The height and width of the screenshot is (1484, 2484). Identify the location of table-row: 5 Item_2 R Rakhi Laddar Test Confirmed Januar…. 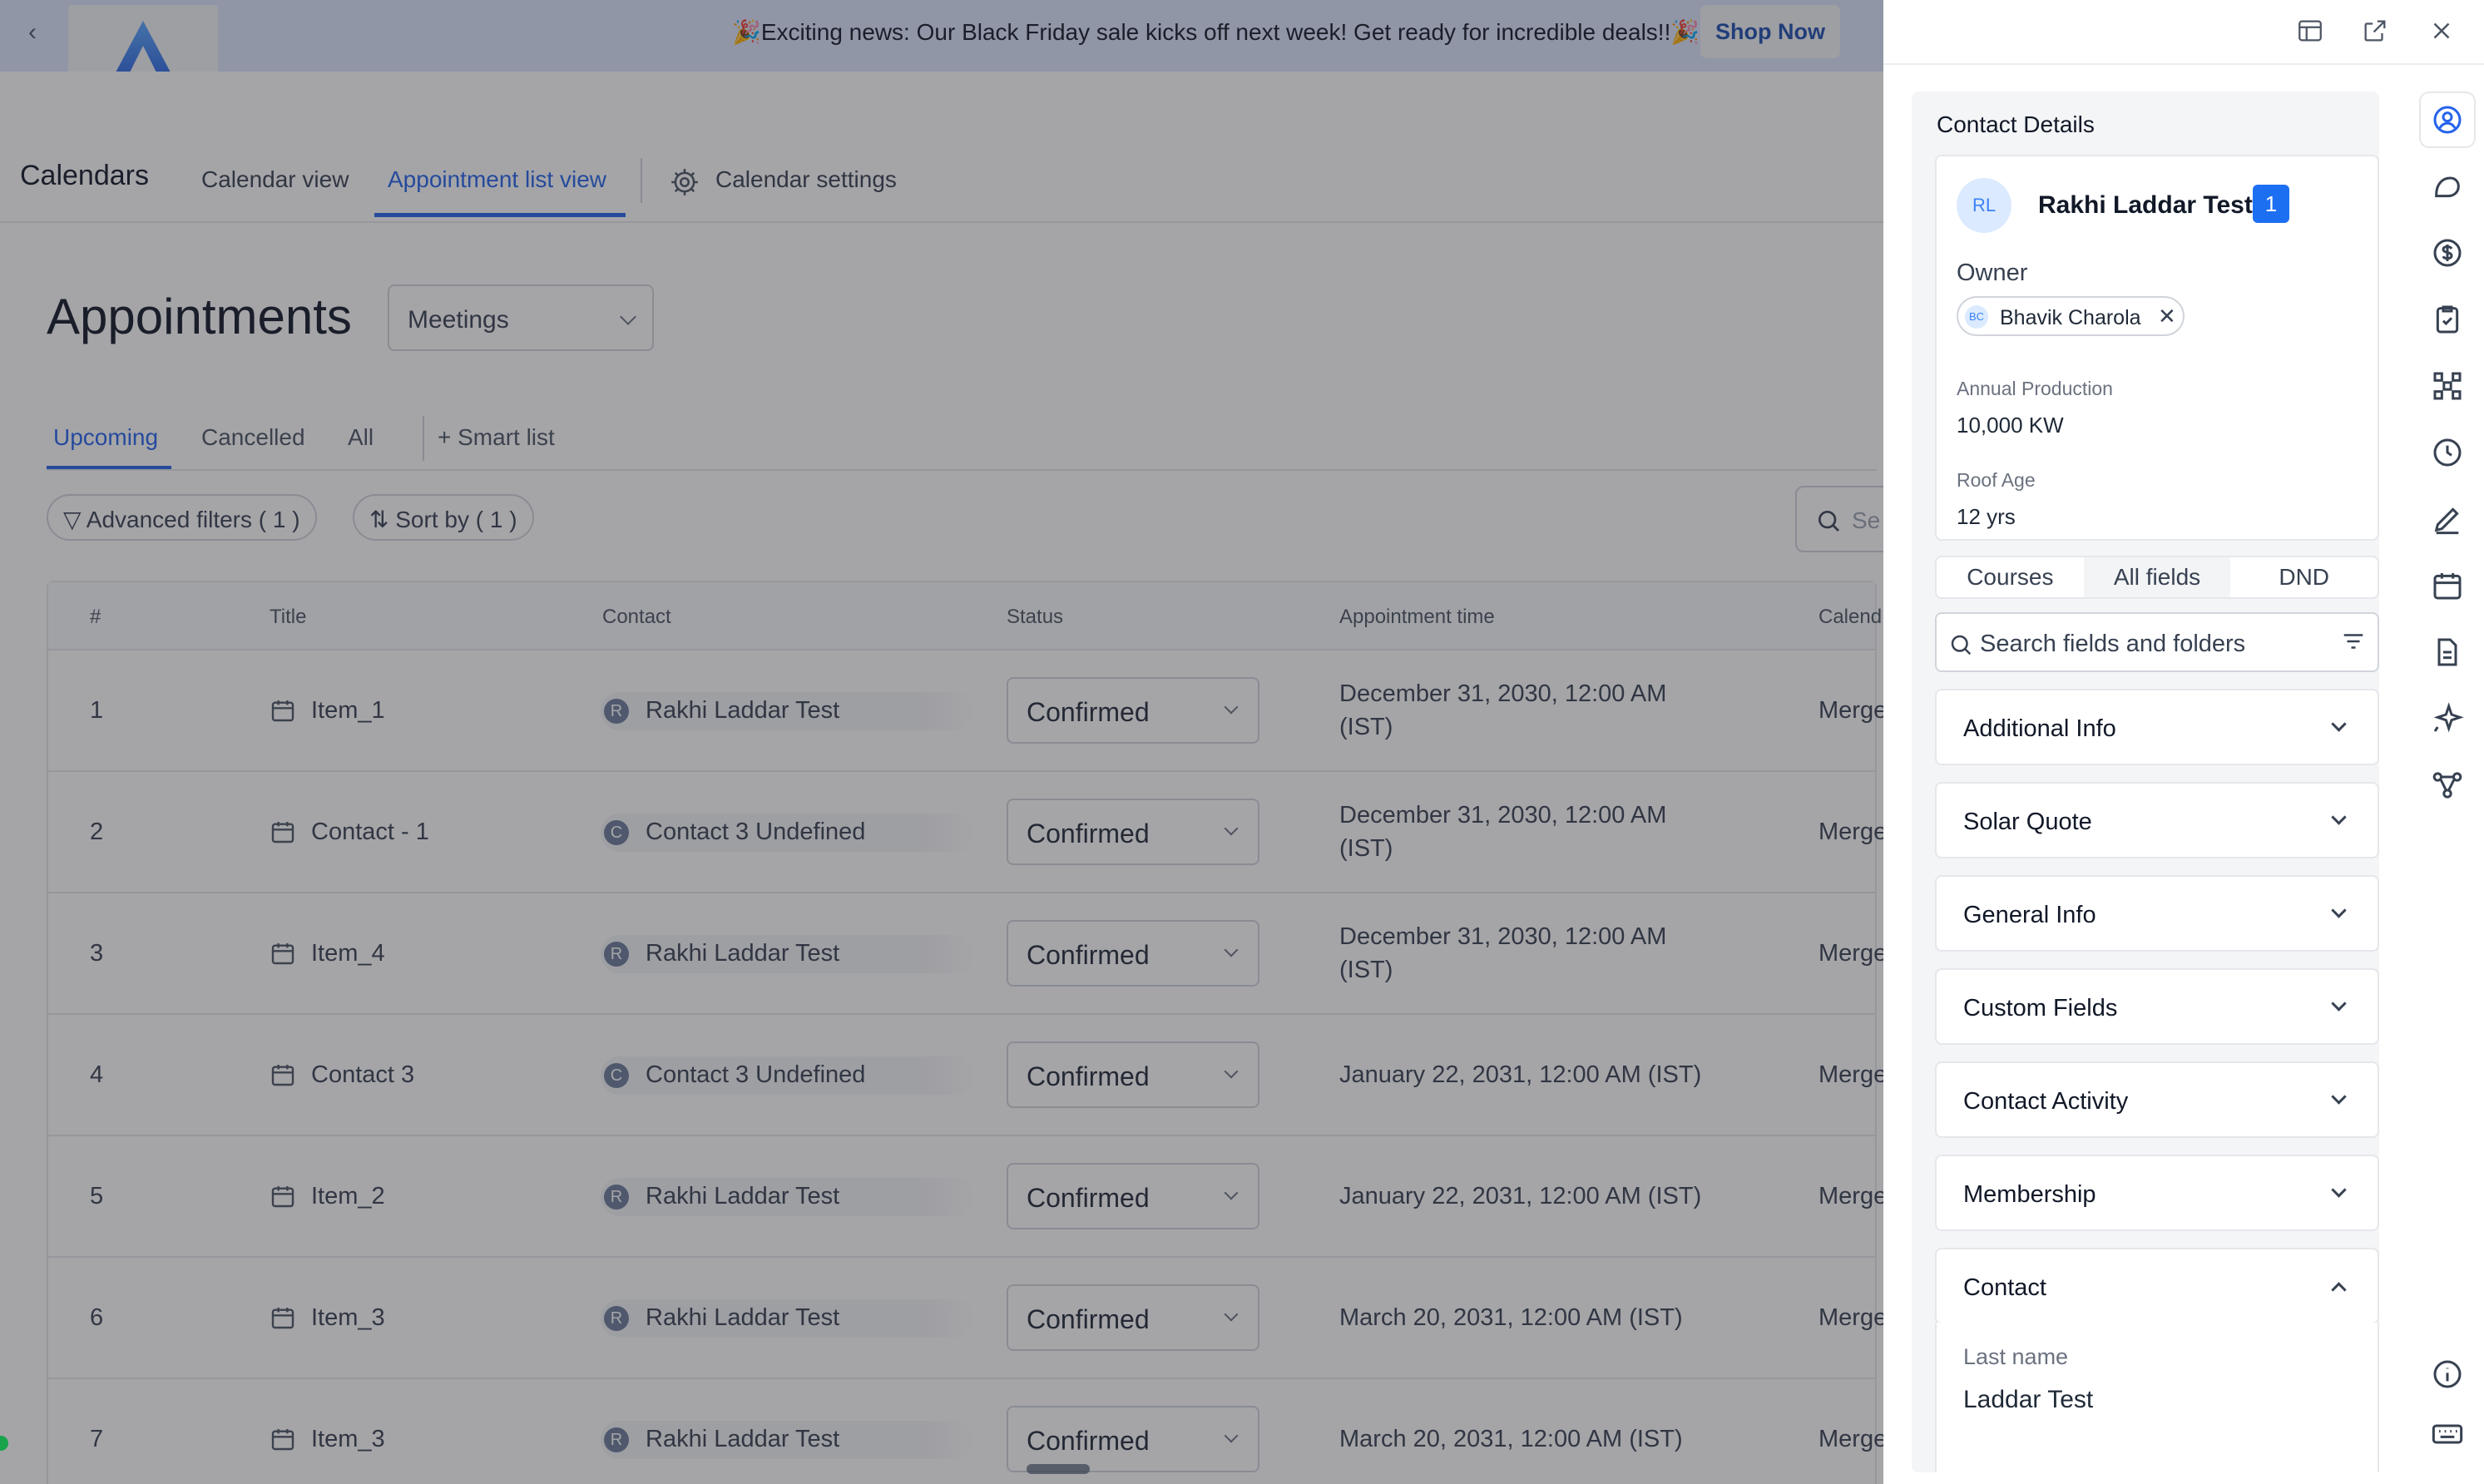
(965, 1197).